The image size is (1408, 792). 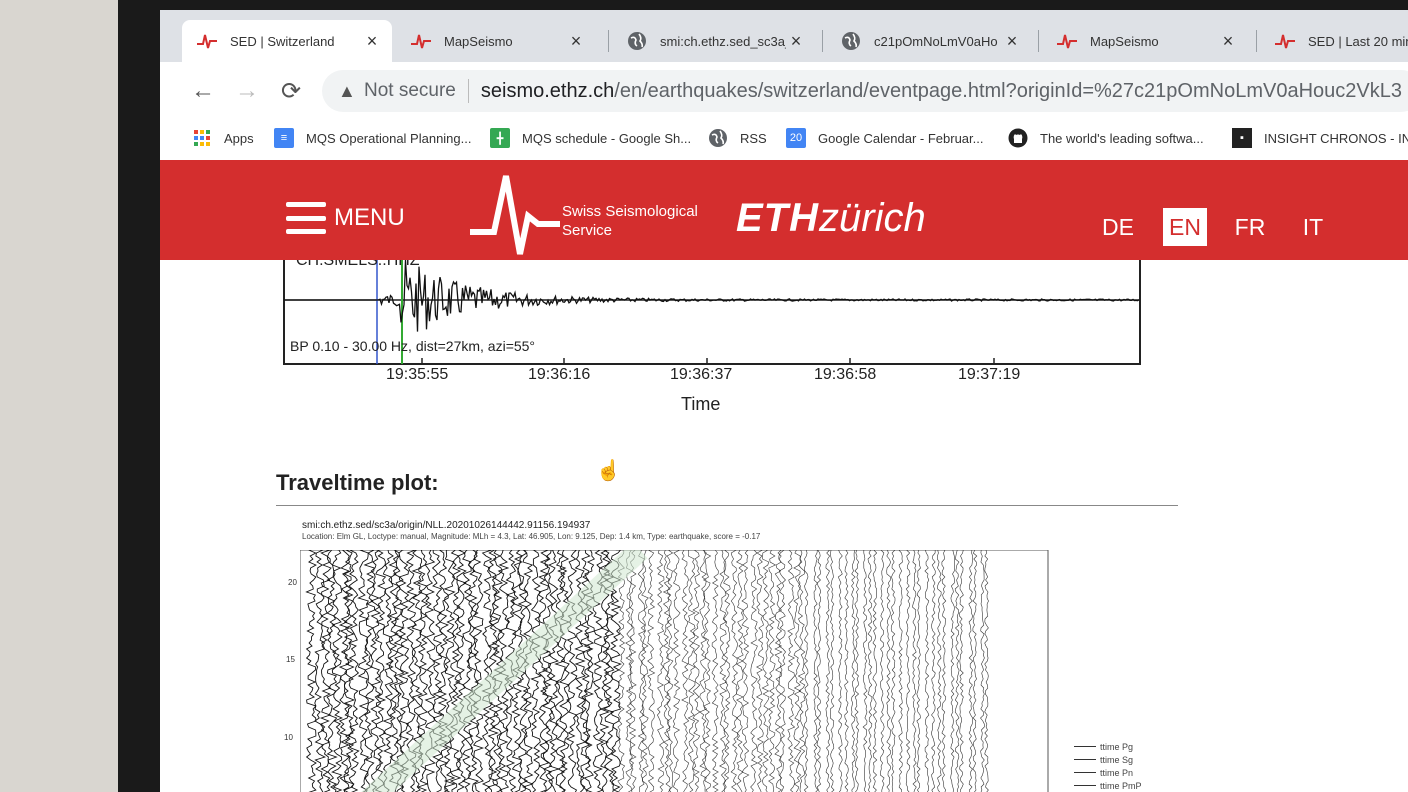 I want to click on globe-icon, so click(x=718, y=138).